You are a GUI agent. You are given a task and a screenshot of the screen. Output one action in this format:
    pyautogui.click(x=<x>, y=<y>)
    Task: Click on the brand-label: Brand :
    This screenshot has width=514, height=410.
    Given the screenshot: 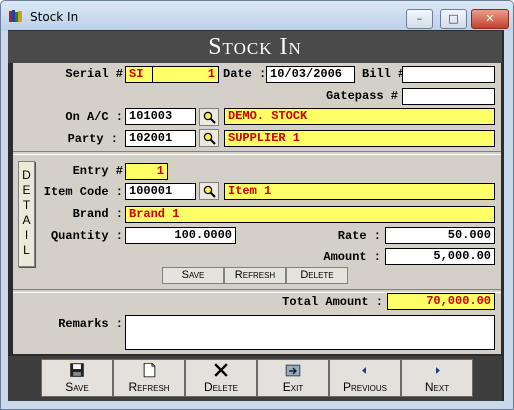 What is the action you would take?
    pyautogui.click(x=97, y=214)
    